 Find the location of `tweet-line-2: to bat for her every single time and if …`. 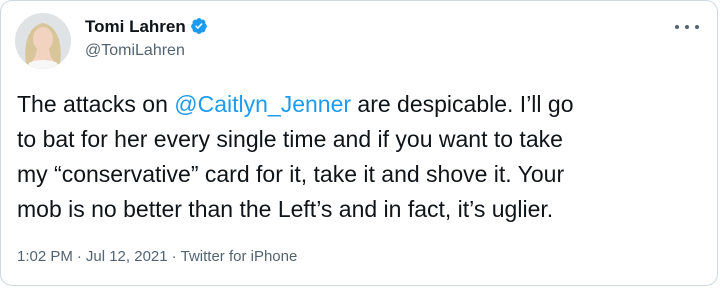

tweet-line-2: to bat for her every single time and if … is located at coordinates (290, 139).